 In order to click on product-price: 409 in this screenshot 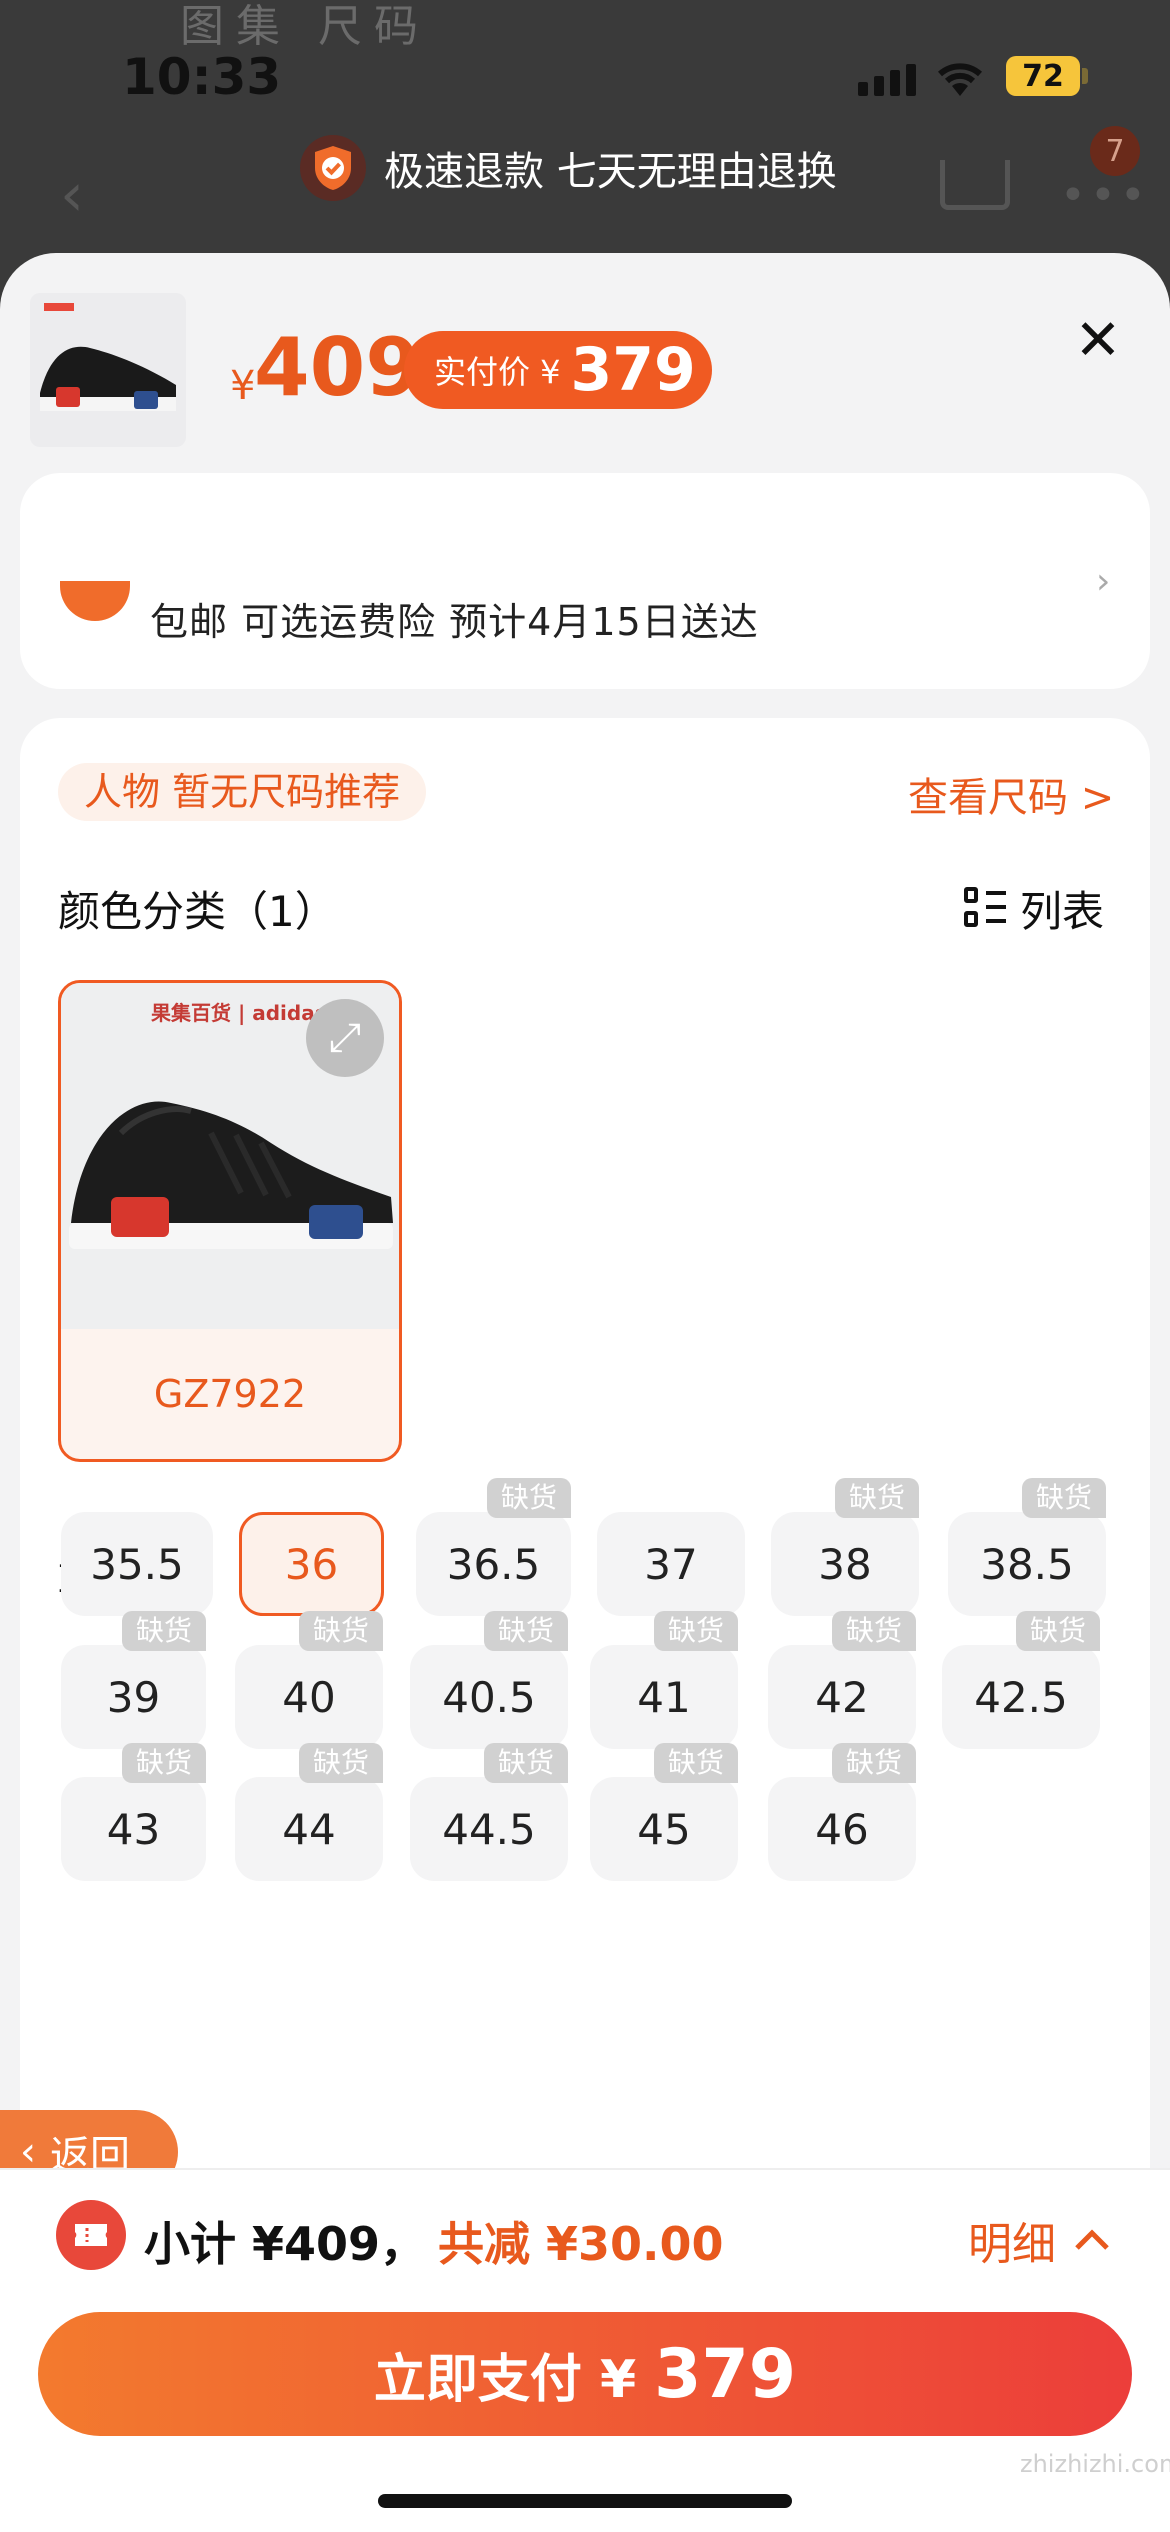, I will do `click(337, 367)`.